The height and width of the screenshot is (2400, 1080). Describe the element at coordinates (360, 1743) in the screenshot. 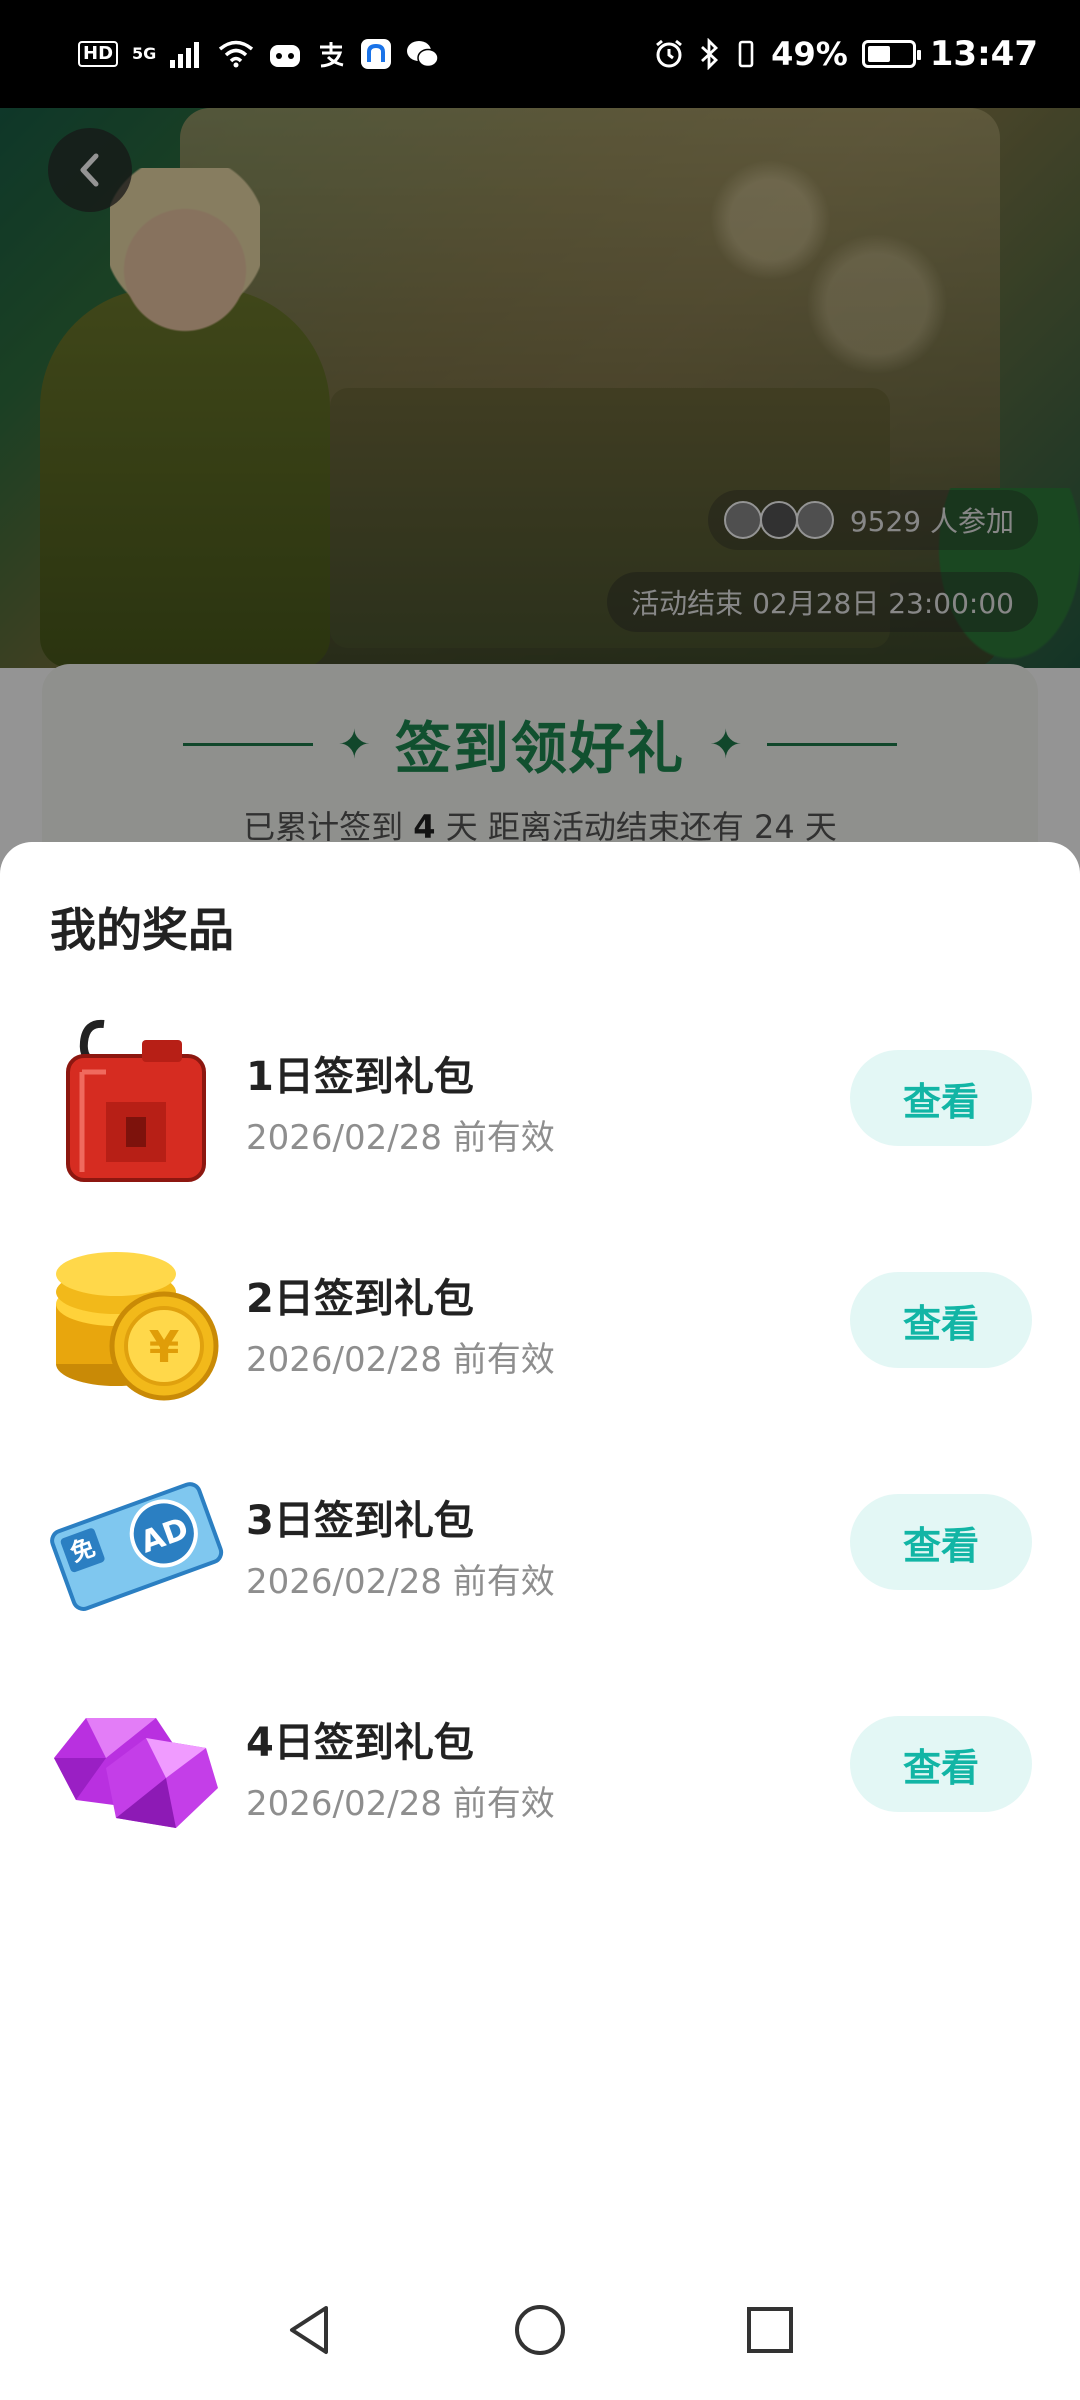

I see `prize-name: 4日签到礼包` at that location.